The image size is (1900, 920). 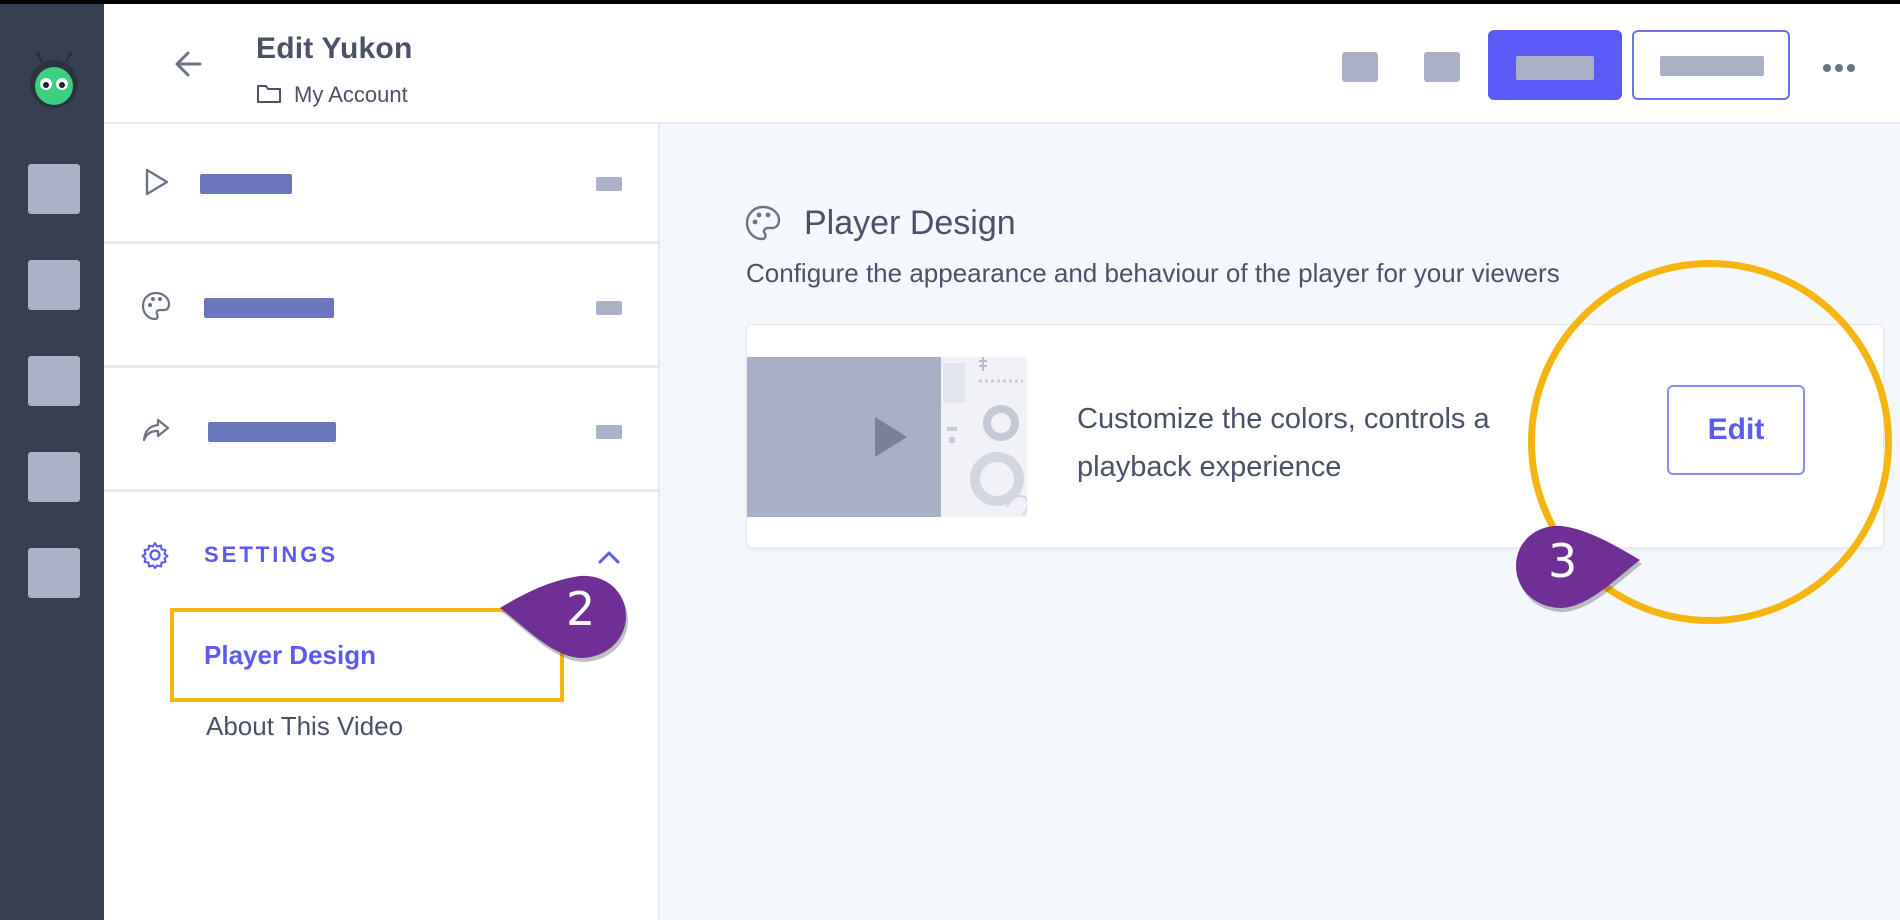 I want to click on left-rail, so click(x=52, y=460).